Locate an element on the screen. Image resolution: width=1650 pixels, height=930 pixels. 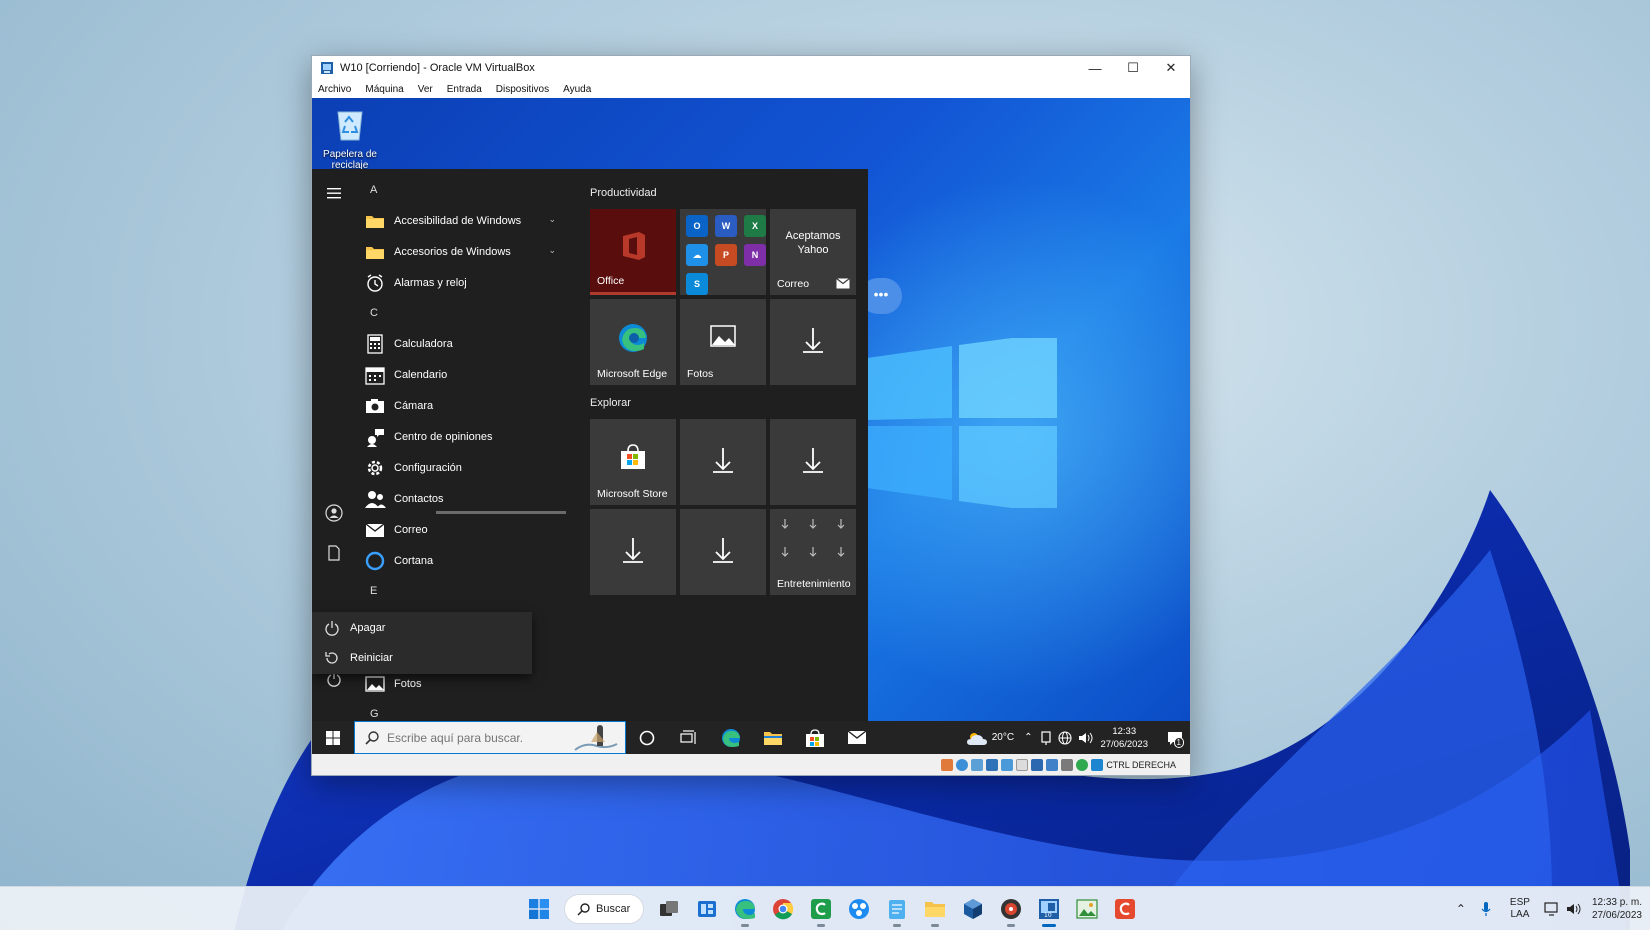
guest-search-box is located at coordinates (490, 737).